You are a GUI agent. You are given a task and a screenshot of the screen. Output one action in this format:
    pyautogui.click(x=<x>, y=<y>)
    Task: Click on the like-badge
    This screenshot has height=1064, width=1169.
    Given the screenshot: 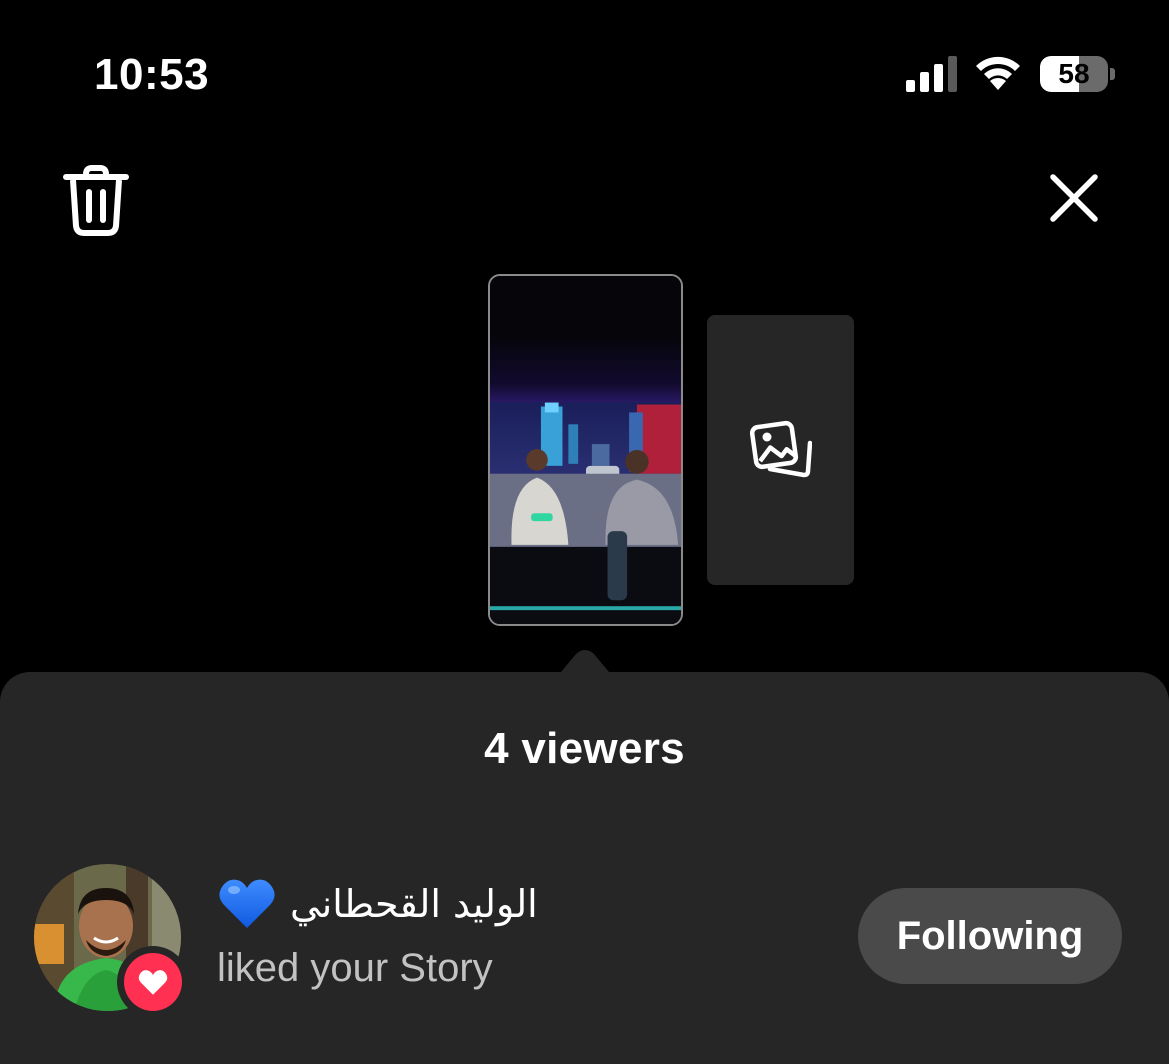 What is the action you would take?
    pyautogui.click(x=153, y=982)
    